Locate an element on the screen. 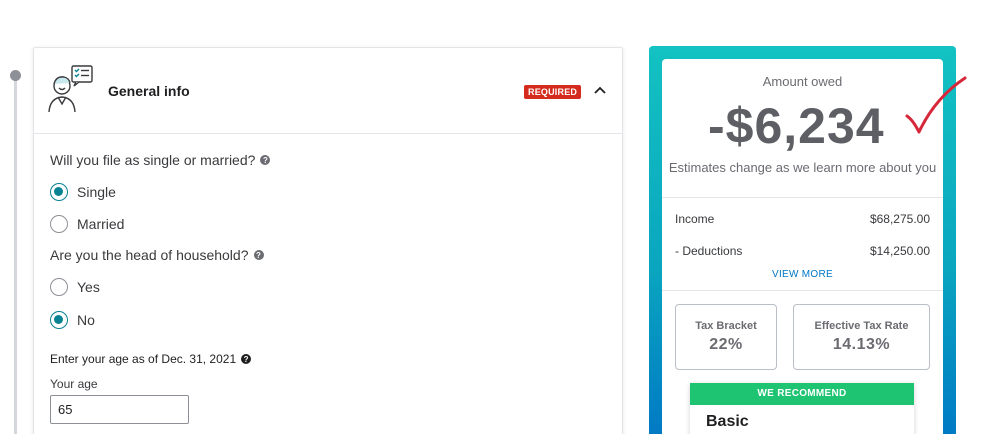 The height and width of the screenshot is (434, 998). progress-rail is located at coordinates (15, 255).